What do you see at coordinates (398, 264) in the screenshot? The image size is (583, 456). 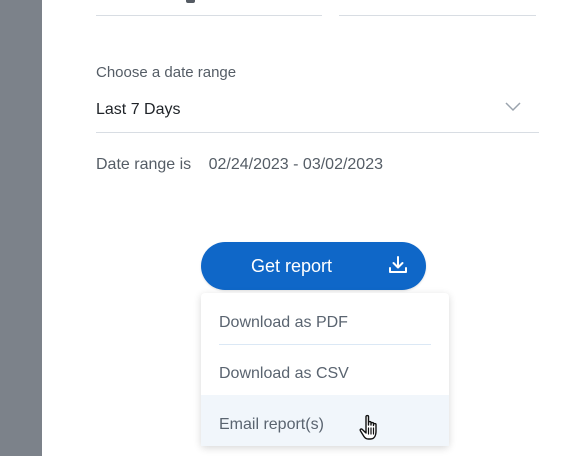 I see `download-icon` at bounding box center [398, 264].